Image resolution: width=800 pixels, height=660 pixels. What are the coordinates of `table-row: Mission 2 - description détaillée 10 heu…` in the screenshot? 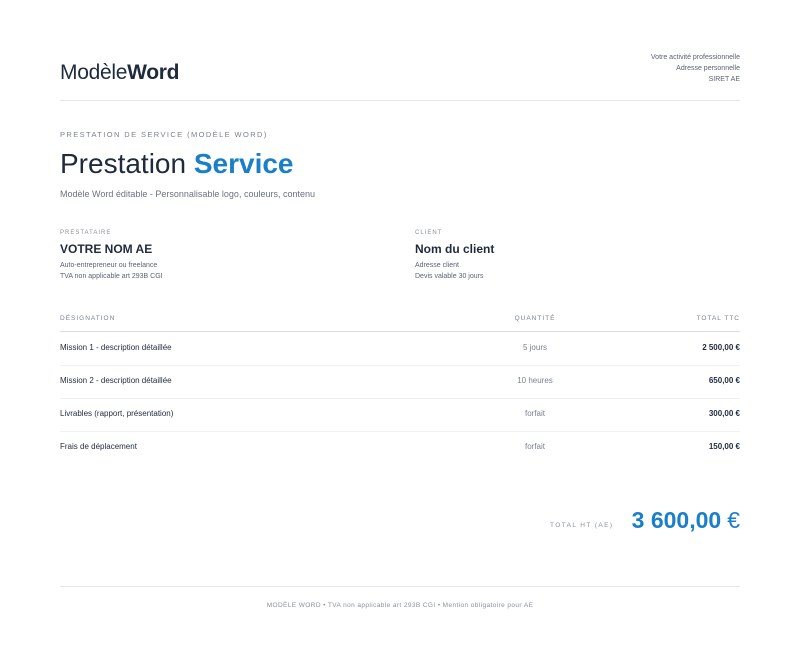 It's located at (400, 382).